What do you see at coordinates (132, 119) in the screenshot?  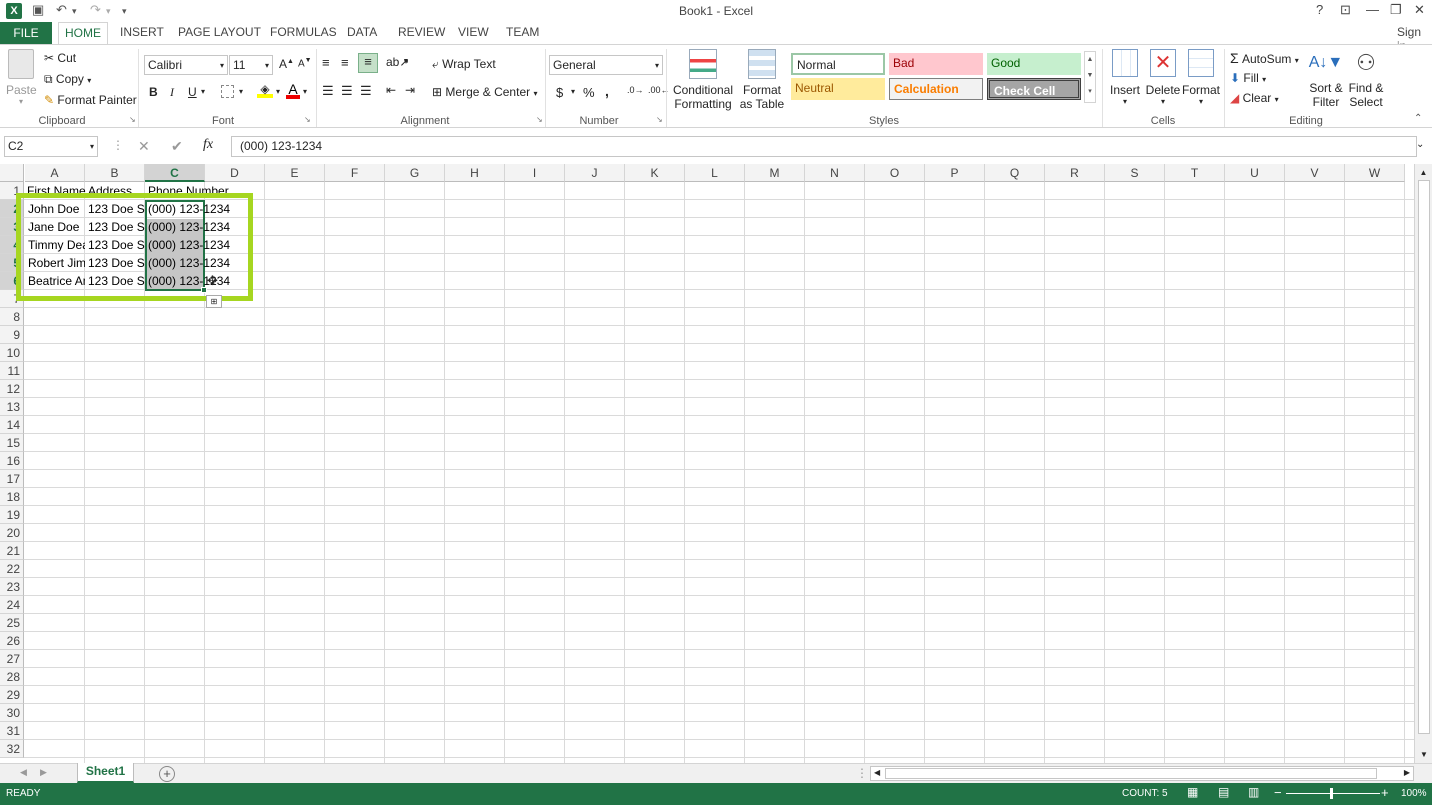 I see `clipboard-launcher-icon: ↘` at bounding box center [132, 119].